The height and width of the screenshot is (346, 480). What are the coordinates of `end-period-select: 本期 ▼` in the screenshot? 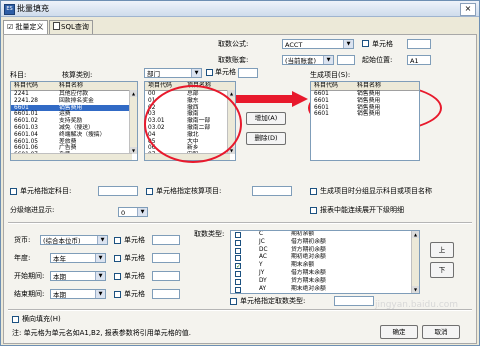 It's located at (78, 294).